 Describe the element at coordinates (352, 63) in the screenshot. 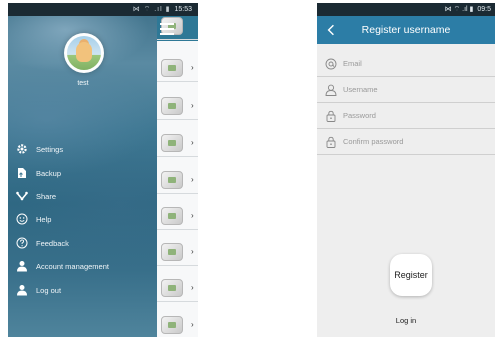

I see `email-placeholder: Email` at that location.